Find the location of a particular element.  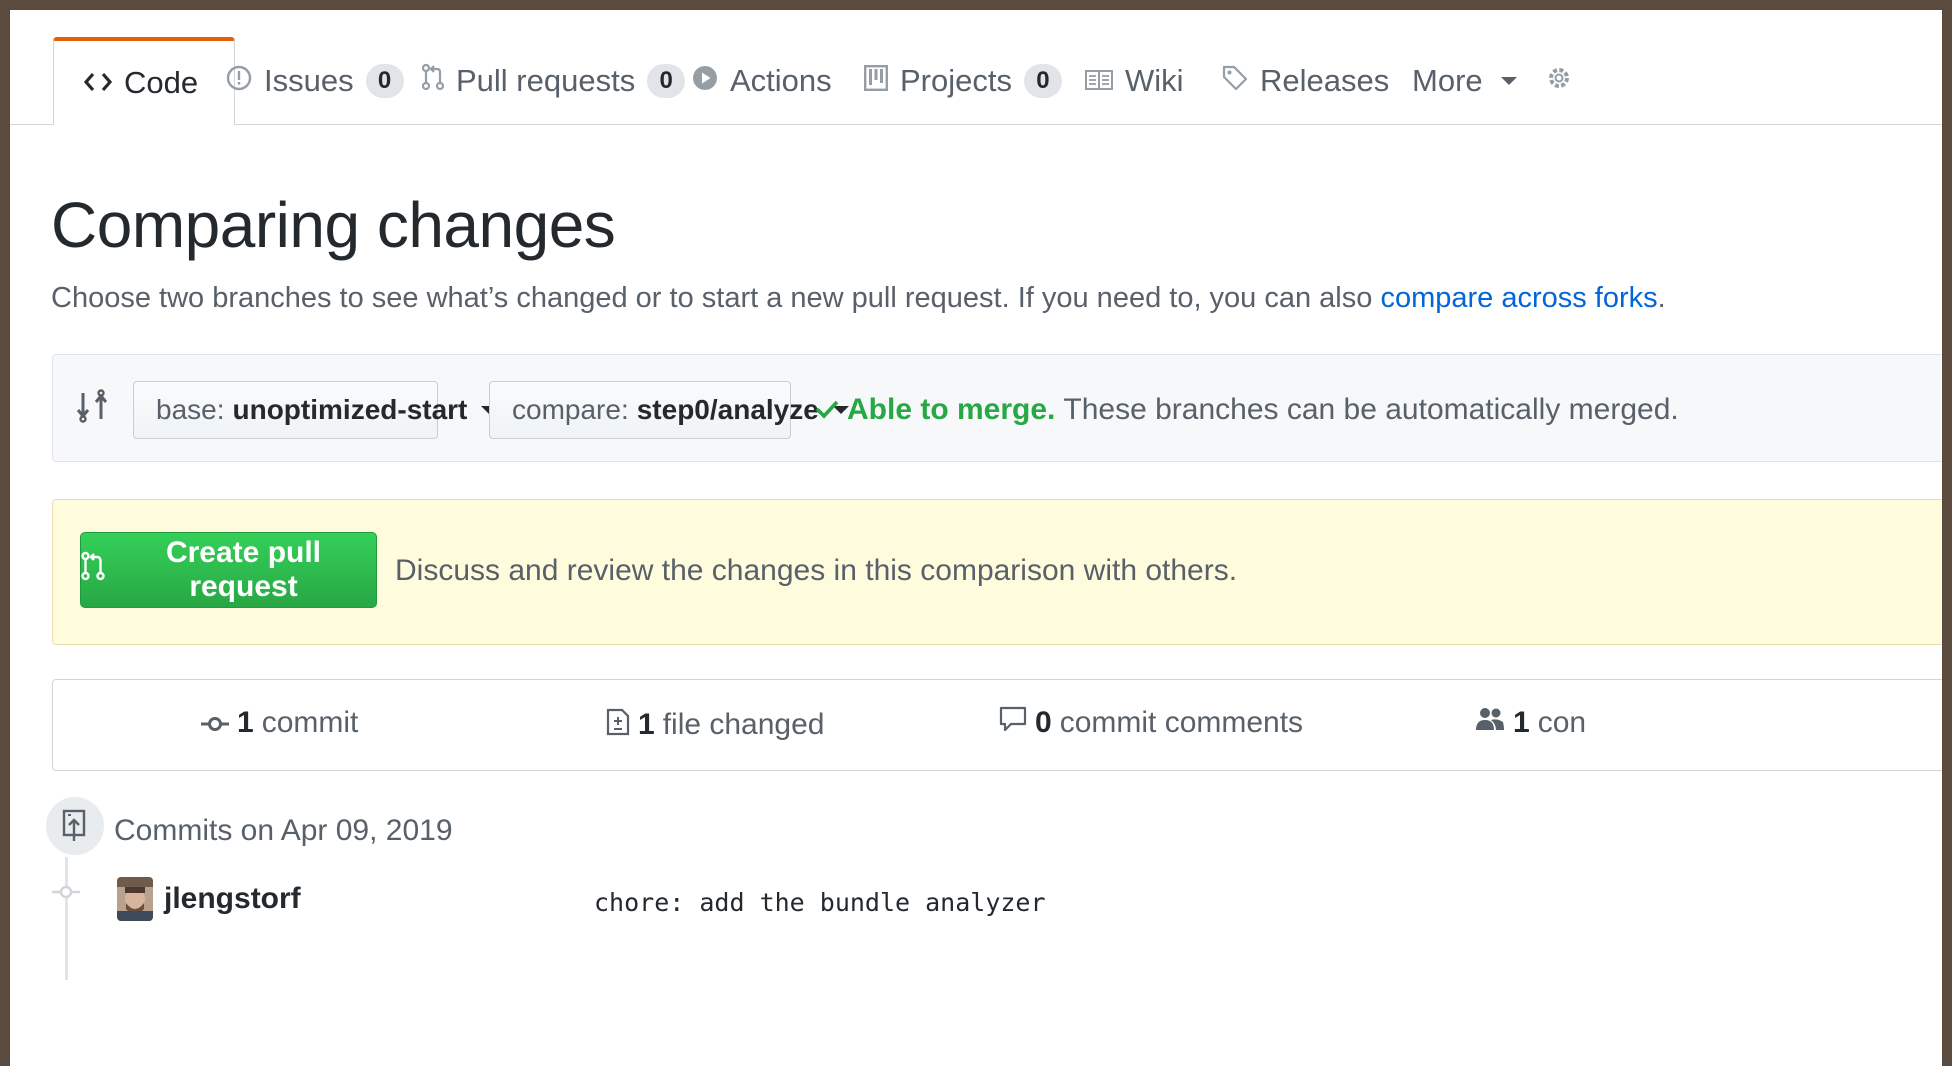

comments-stat: 0 commit comments is located at coordinates (1151, 723).